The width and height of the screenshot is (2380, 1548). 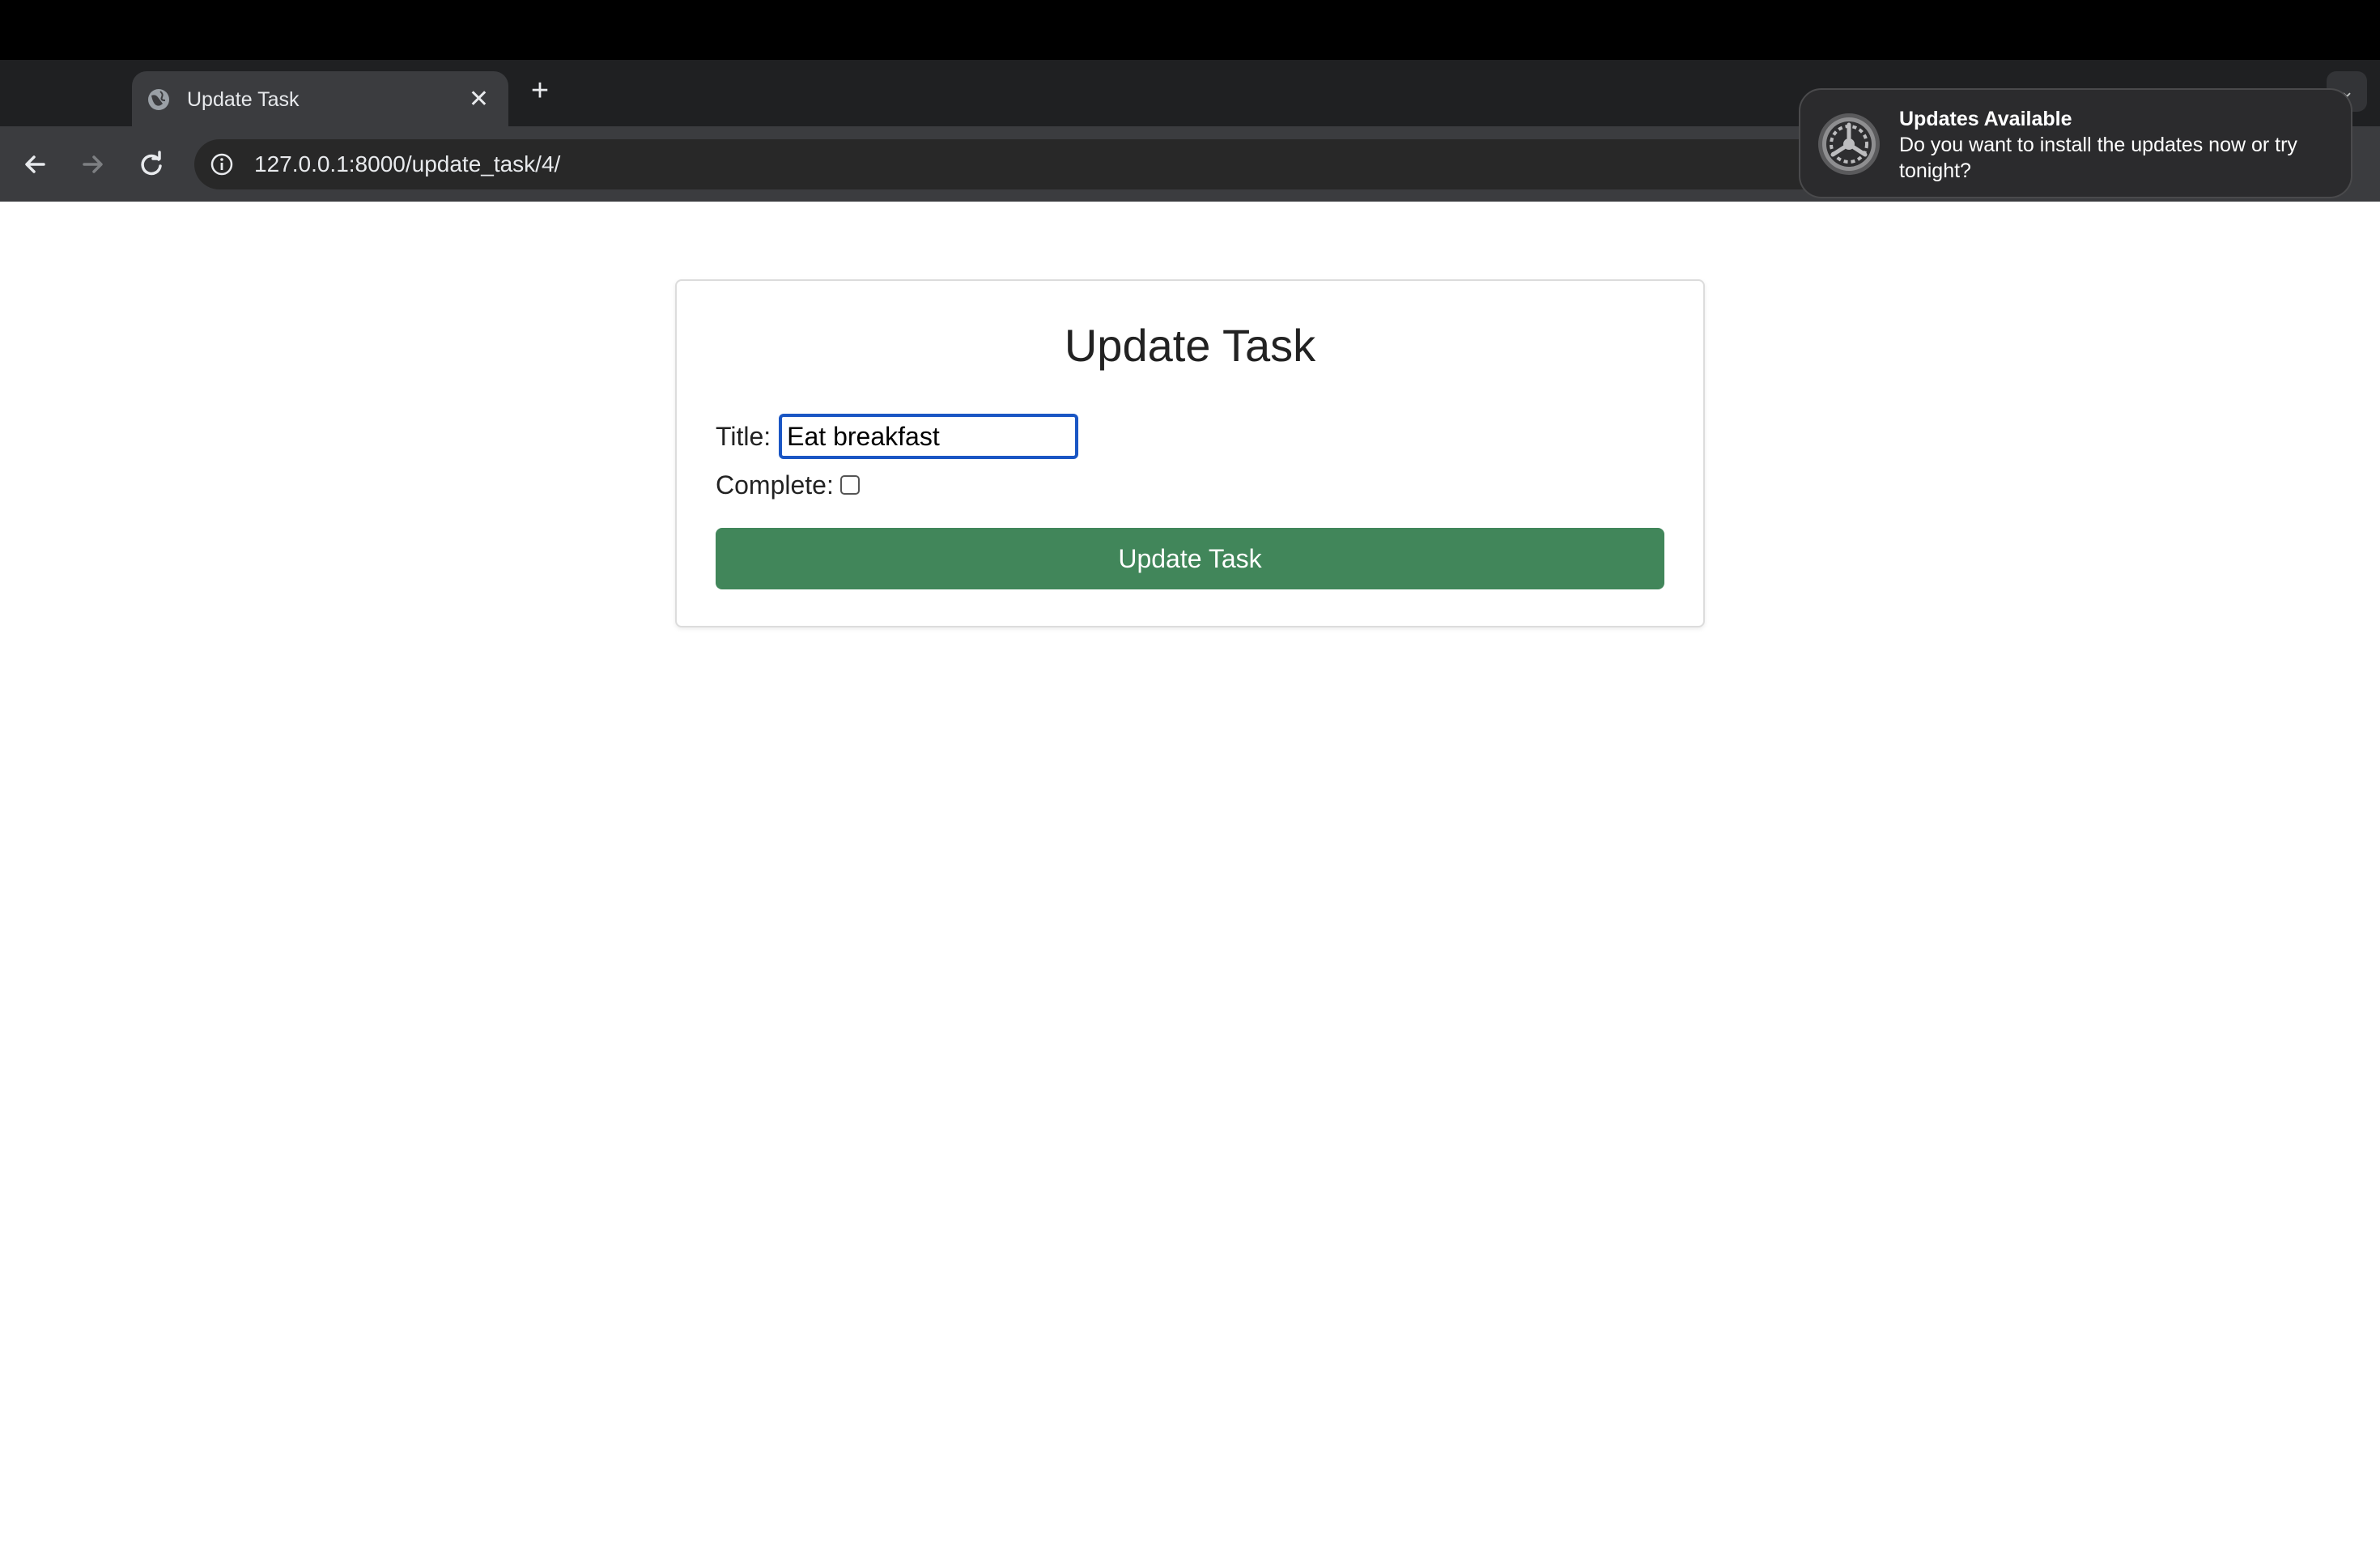 What do you see at coordinates (244, 99) in the screenshot?
I see `tab-title: Update Task` at bounding box center [244, 99].